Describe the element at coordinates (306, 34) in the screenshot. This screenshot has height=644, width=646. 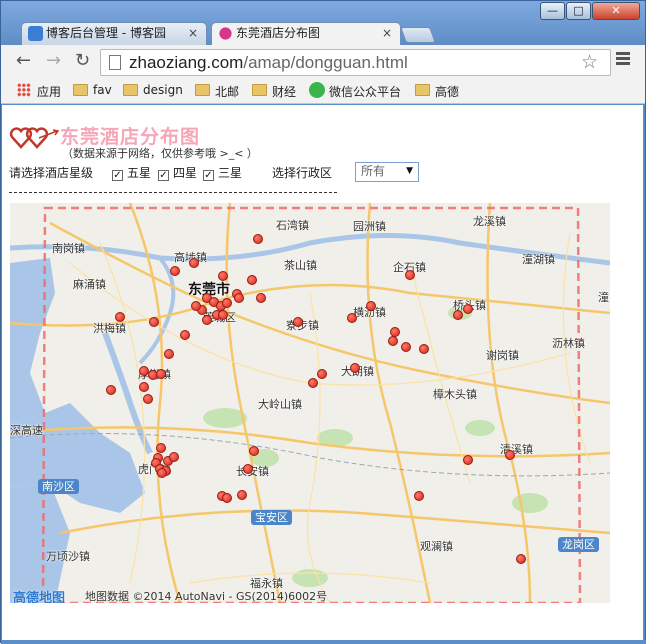
I see `tab-hotel-map: 东莞酒店分布图 ×` at that location.